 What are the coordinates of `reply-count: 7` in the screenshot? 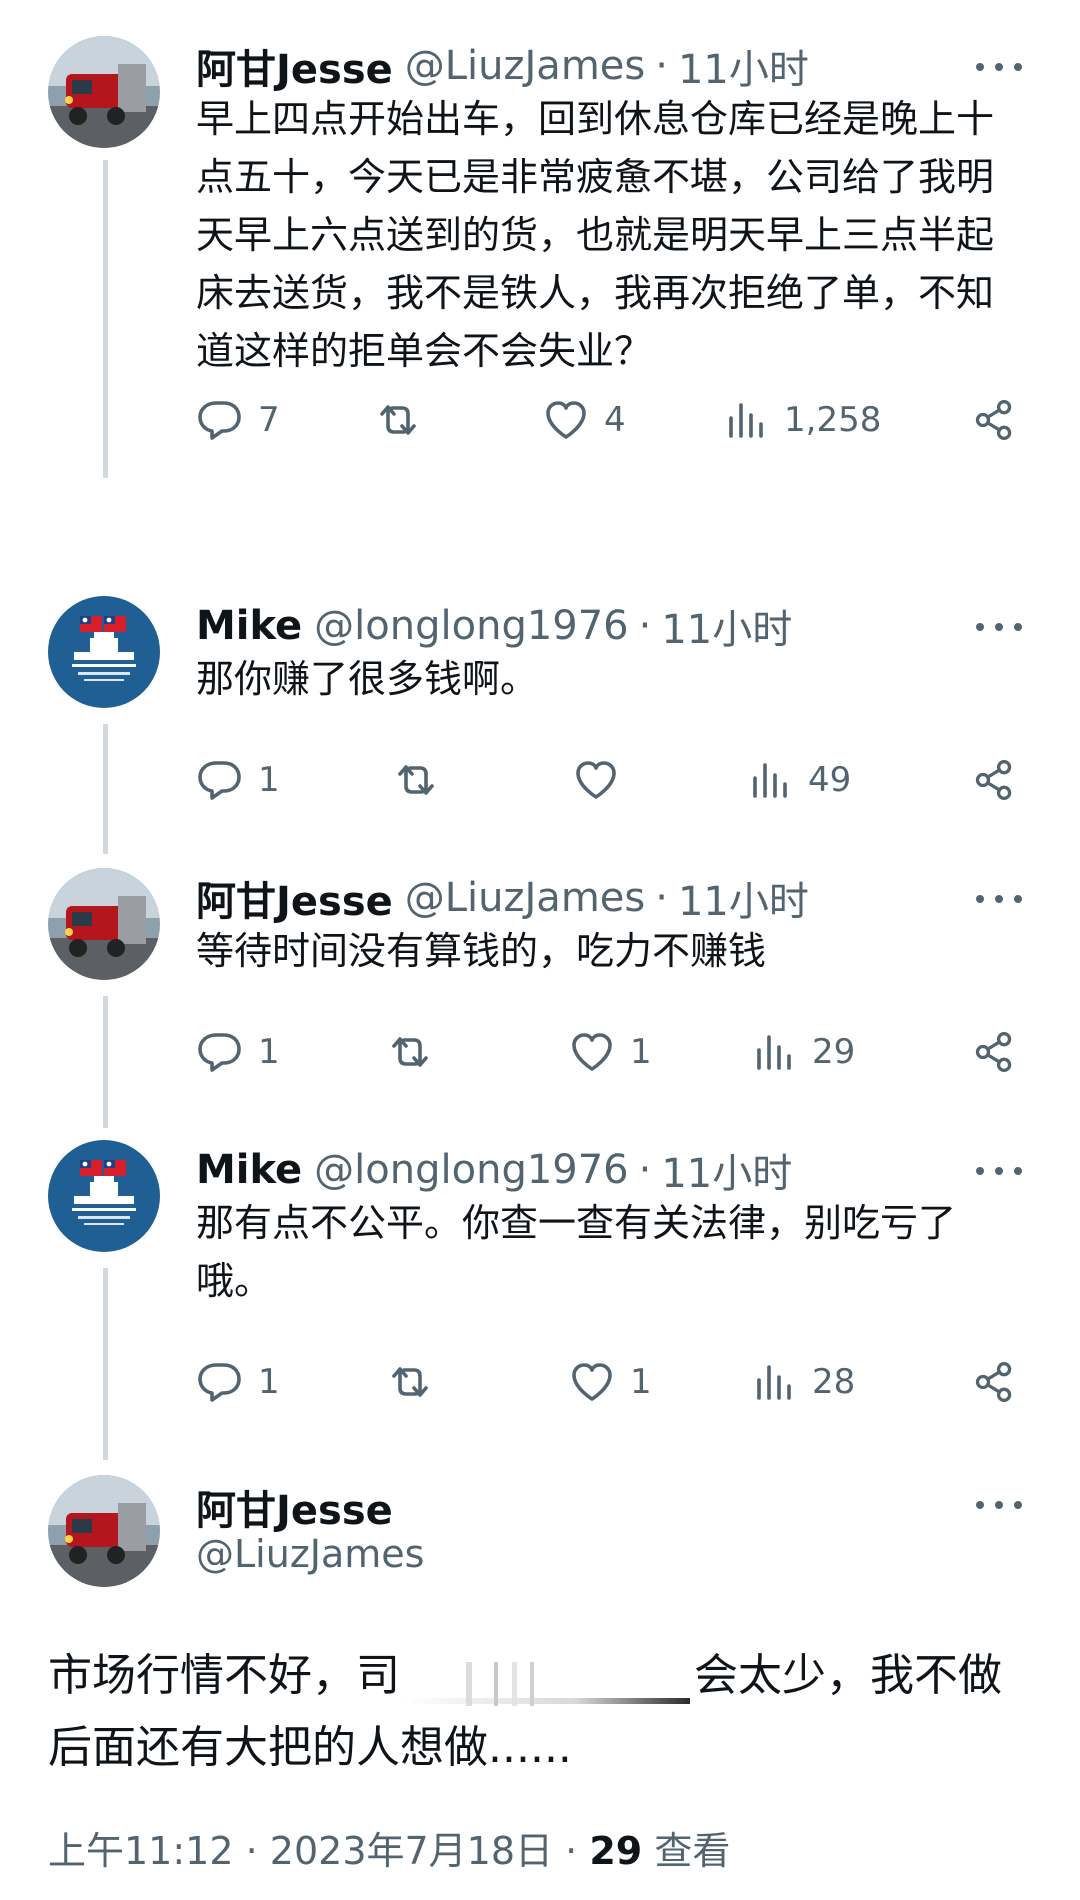 It's located at (269, 420).